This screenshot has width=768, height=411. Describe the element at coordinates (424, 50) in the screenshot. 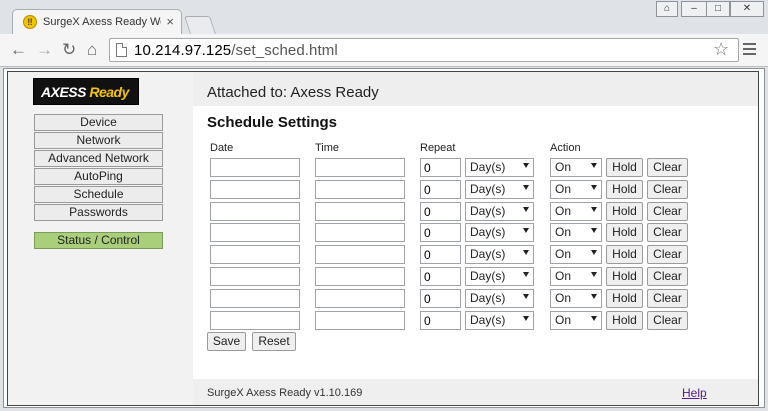

I see `address-bar: 10.214.97.125/set_sched.html` at that location.